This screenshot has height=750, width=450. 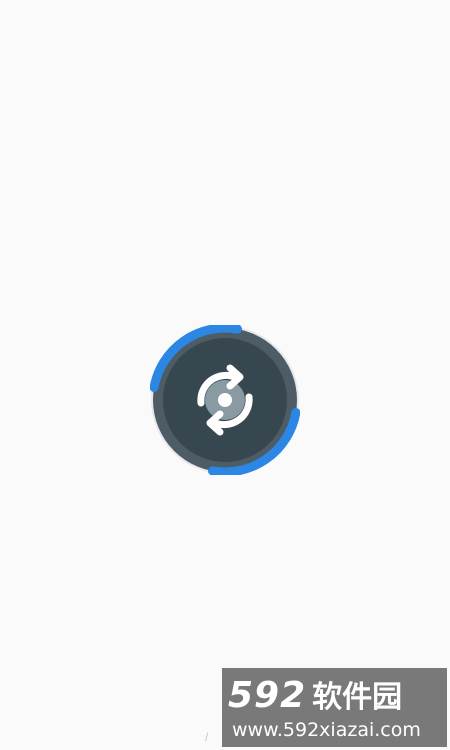 What do you see at coordinates (357, 697) in the screenshot?
I see `watermark-chinese-text: 软件园` at bounding box center [357, 697].